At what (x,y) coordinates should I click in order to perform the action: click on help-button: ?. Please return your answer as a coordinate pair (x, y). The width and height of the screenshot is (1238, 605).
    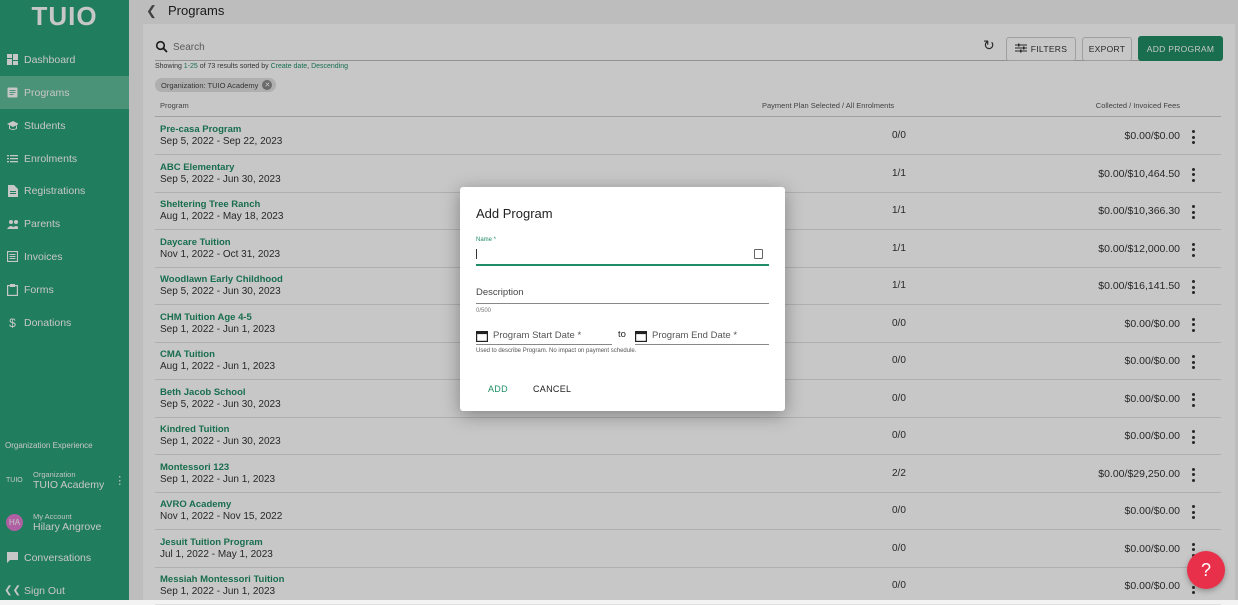
    Looking at the image, I should click on (1206, 570).